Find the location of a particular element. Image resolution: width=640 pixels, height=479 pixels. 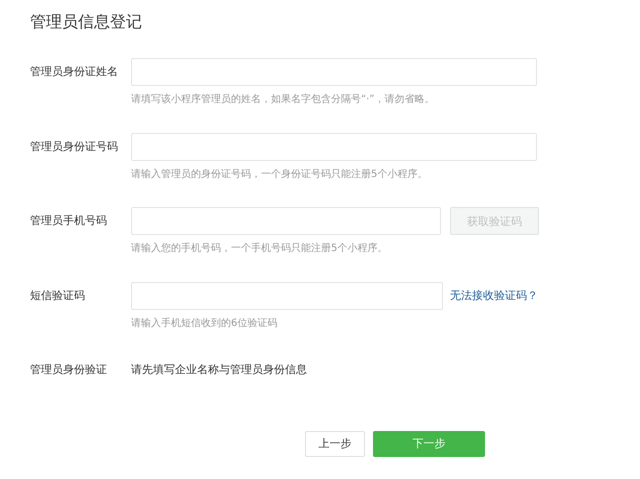

page-title: 管理员信息登记 is located at coordinates (86, 22).